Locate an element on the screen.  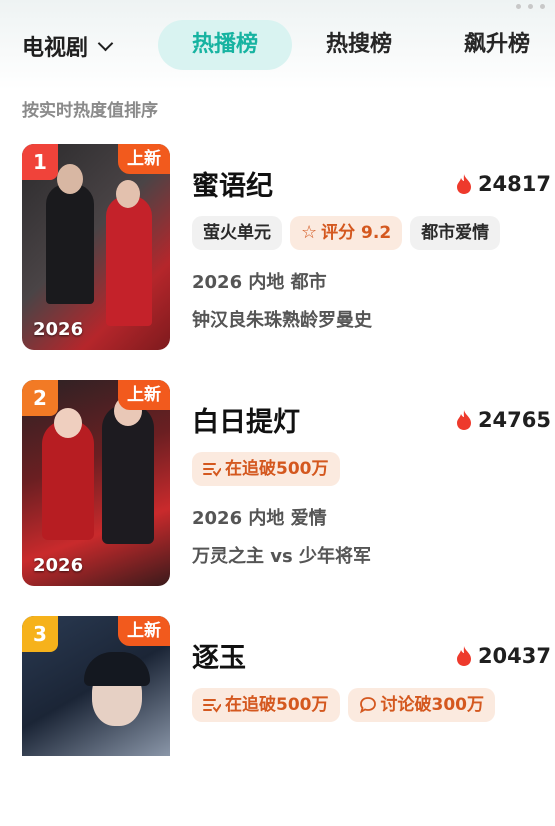
brand-tag: 萤火单元 is located at coordinates (237, 233).